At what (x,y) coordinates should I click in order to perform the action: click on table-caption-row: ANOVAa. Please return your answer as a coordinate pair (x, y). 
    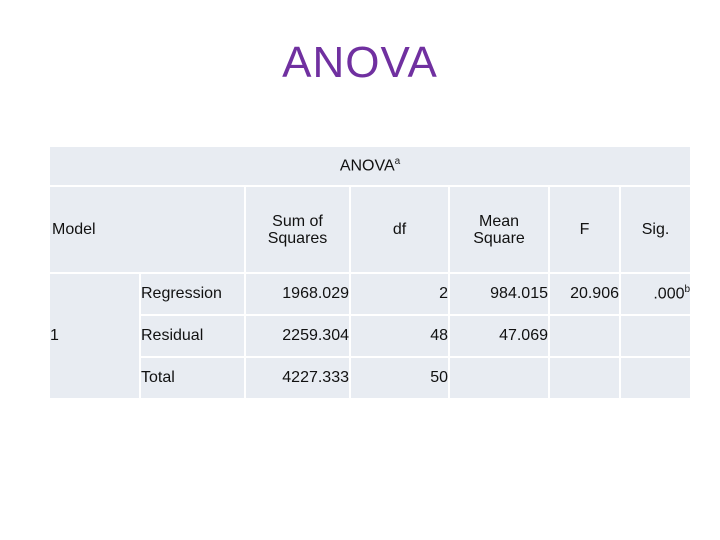
    Looking at the image, I should click on (370, 166).